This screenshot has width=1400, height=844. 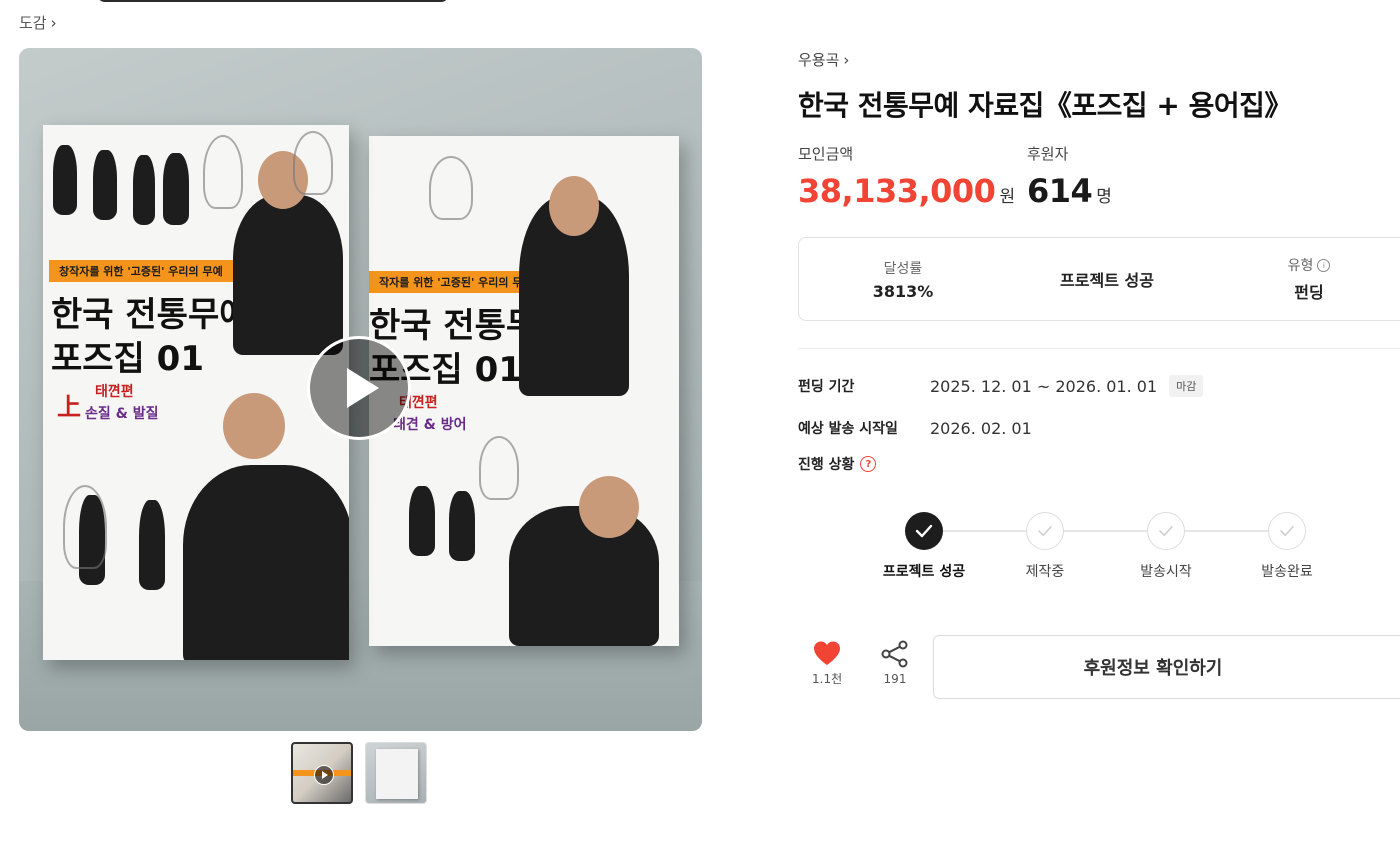 What do you see at coordinates (981, 428) in the screenshot?
I see `shipping-date-value: 2026. 02. 01` at bounding box center [981, 428].